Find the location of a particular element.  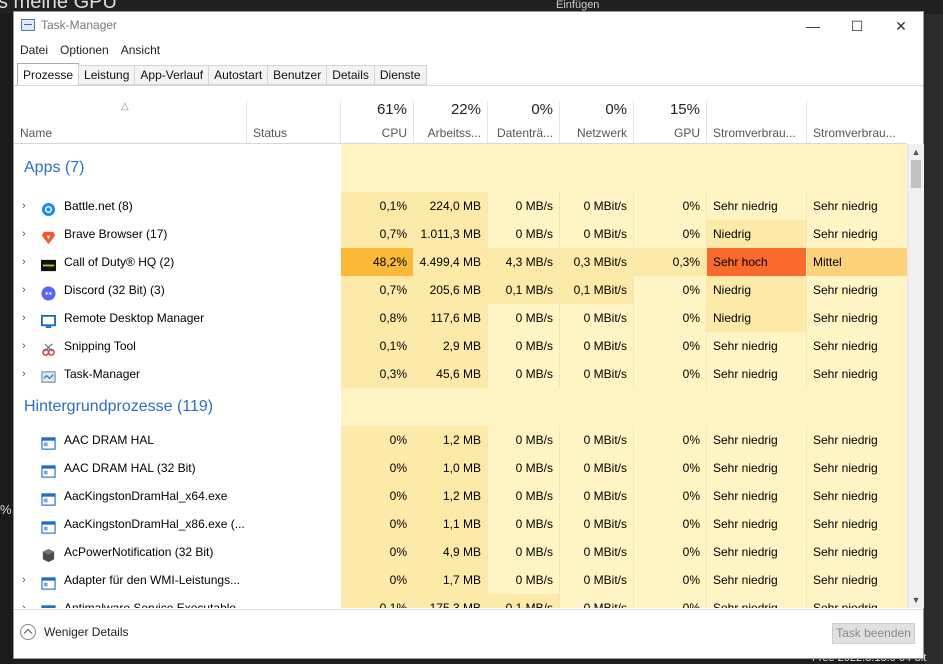

column-name: △ Name is located at coordinates (130, 122).